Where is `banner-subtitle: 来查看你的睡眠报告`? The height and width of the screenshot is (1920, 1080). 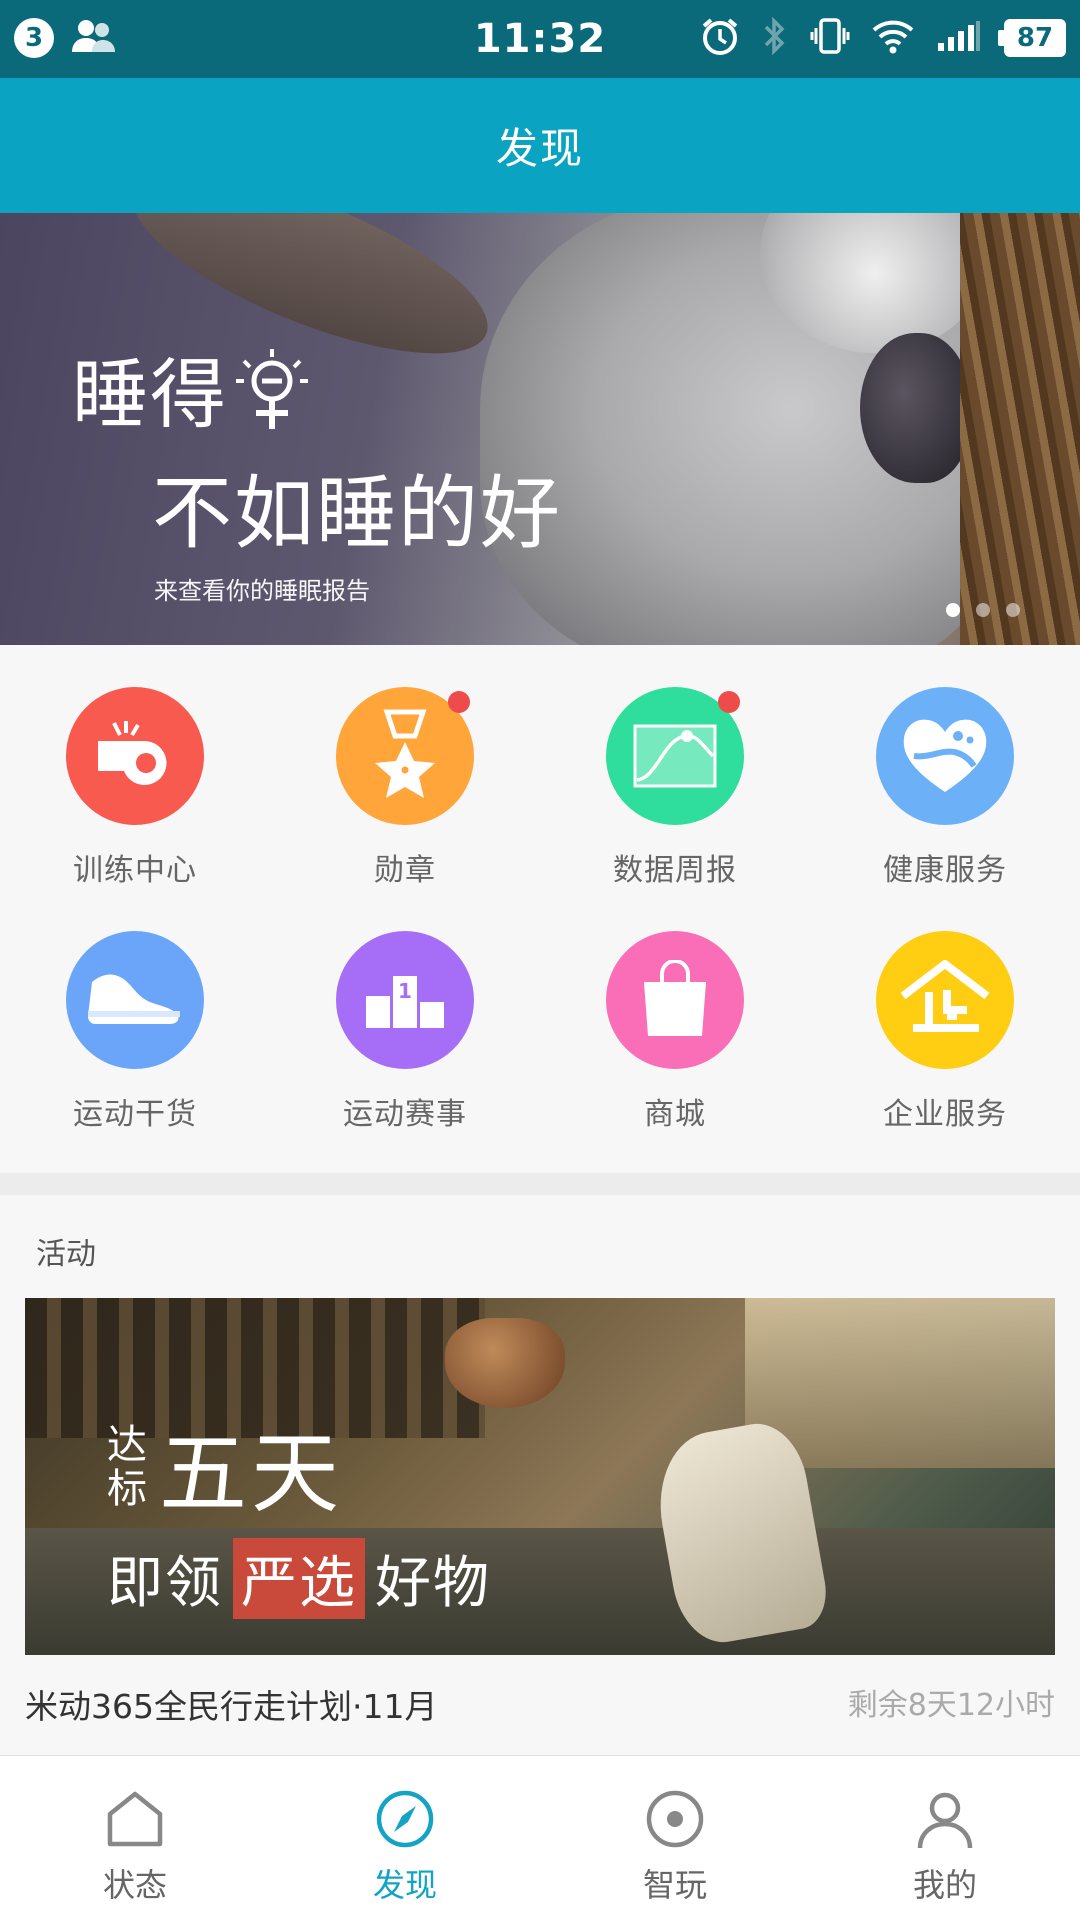
banner-subtitle: 来查看你的睡眠报告 is located at coordinates (262, 591).